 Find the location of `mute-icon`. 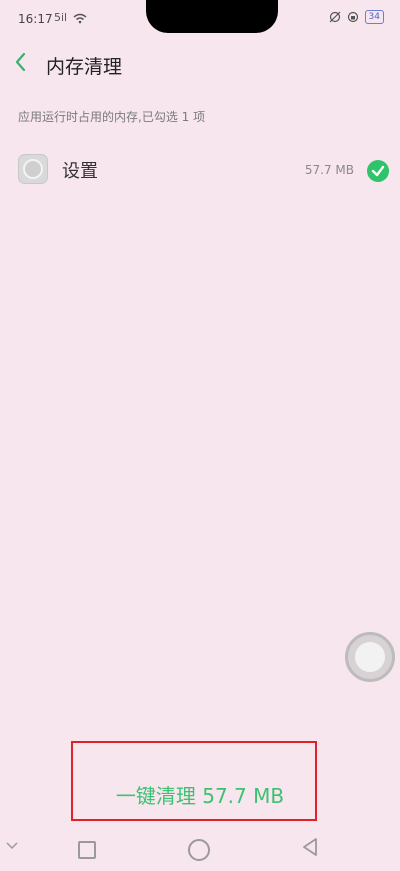

mute-icon is located at coordinates (334, 17).